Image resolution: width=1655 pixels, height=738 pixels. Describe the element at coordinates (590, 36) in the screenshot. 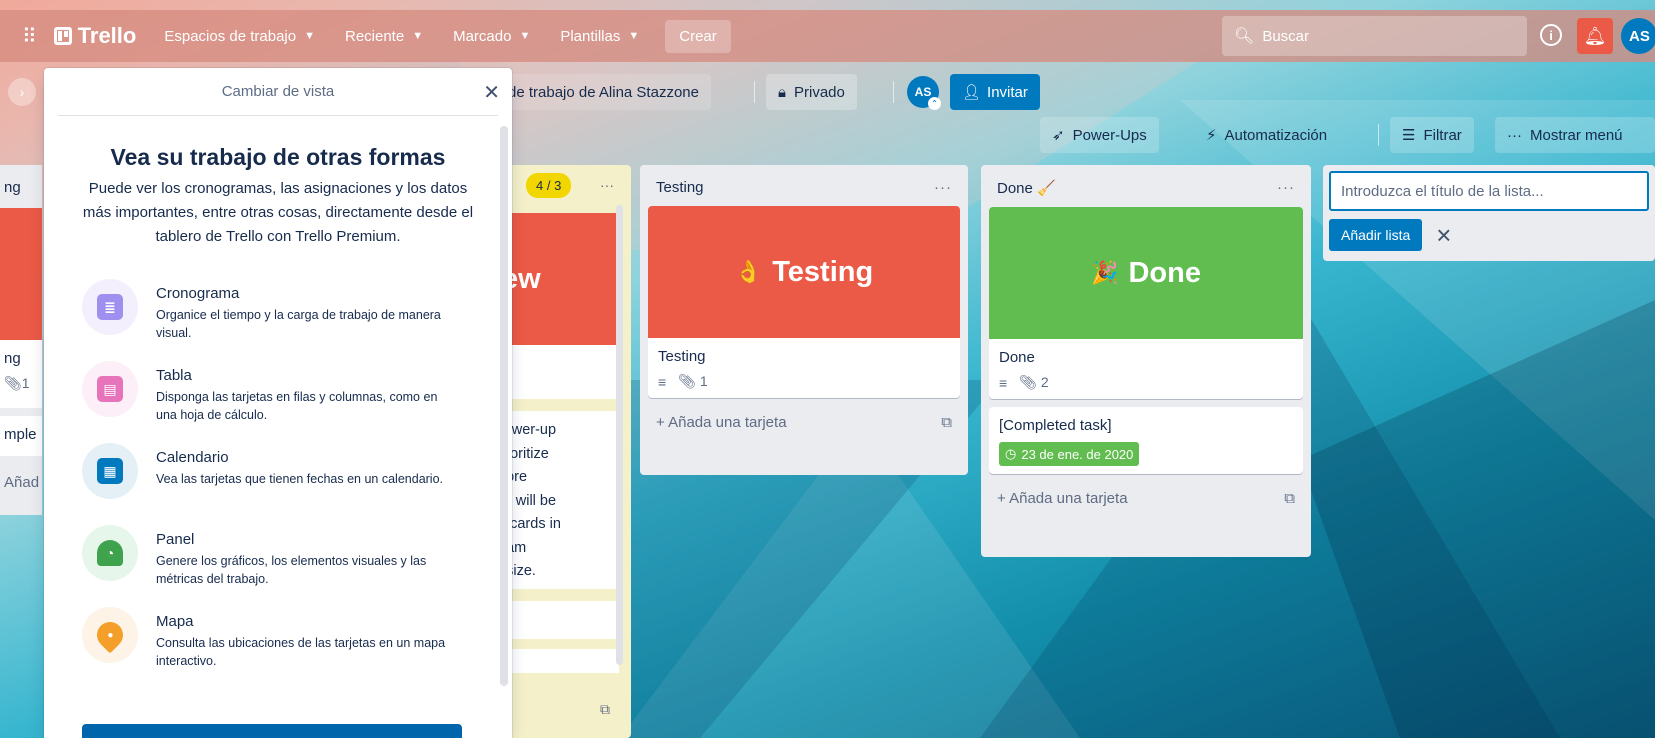

I see `templates-label: Plantillas` at that location.